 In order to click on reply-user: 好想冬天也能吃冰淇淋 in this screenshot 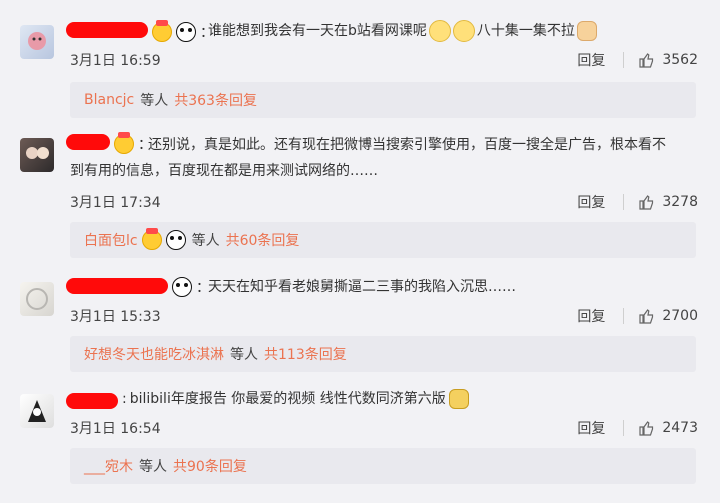, I will do `click(154, 354)`.